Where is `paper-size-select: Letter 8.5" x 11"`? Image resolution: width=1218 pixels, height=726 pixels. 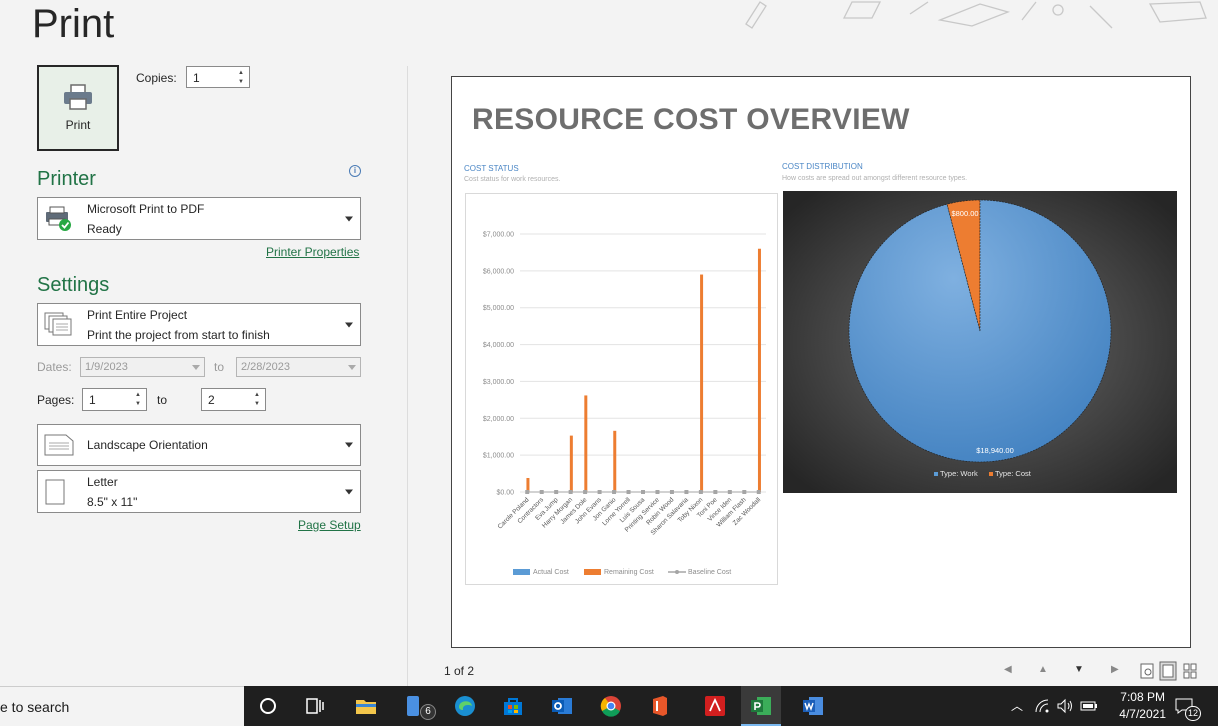 paper-size-select: Letter 8.5" x 11" is located at coordinates (199, 491).